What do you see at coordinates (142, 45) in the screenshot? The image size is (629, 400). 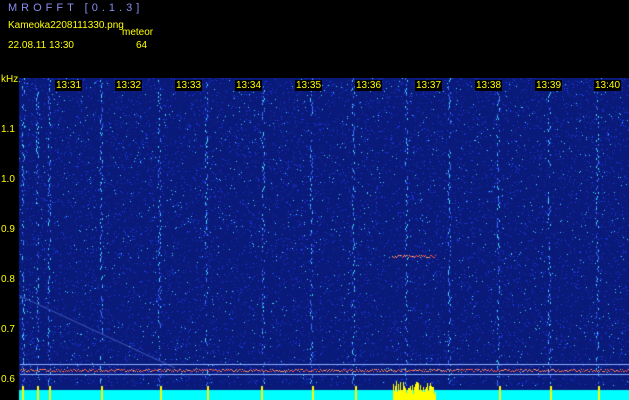 I see `meteor-count: 64` at bounding box center [142, 45].